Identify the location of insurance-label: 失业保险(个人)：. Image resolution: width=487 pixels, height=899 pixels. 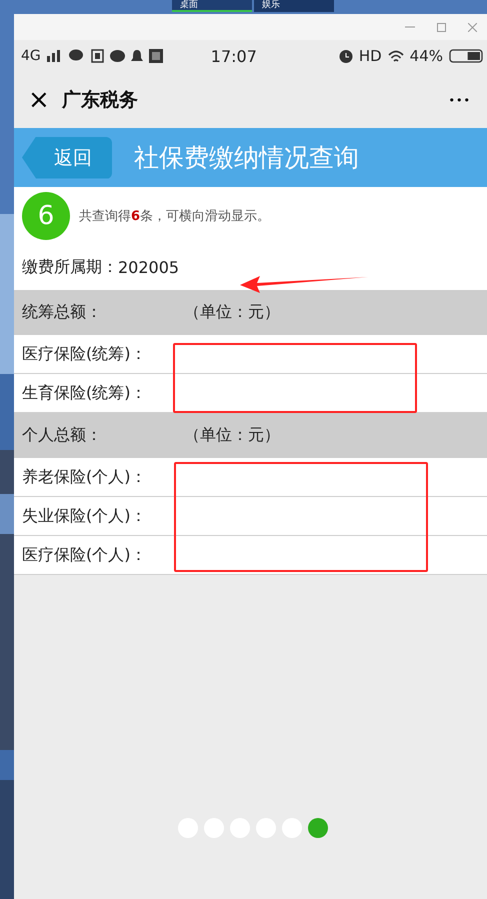
(84, 516).